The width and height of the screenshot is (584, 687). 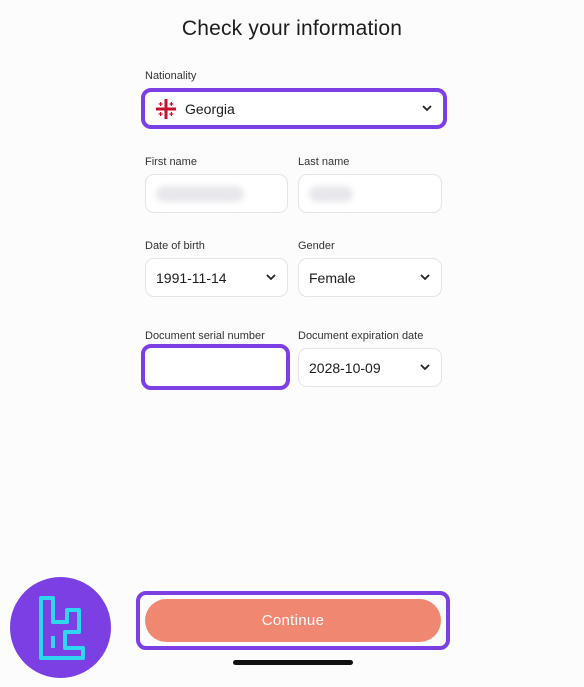 I want to click on document-expiration-label: Document expiration date, so click(x=361, y=336).